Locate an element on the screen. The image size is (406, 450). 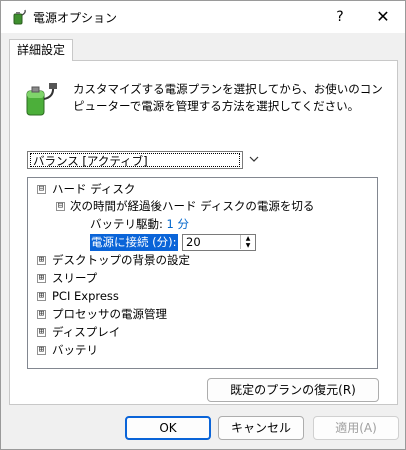
power-options-icon is located at coordinates (19, 17).